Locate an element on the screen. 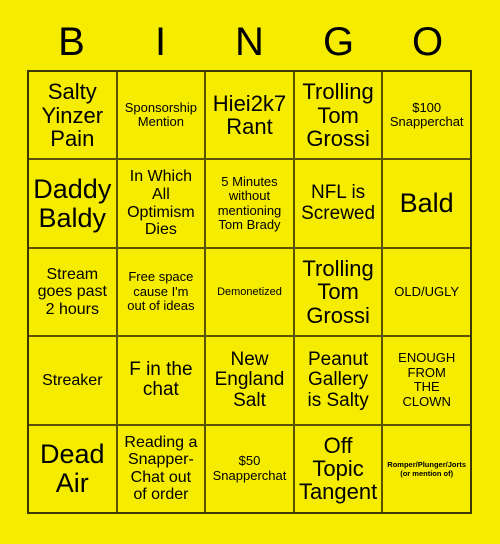 The image size is (500, 544). bingo-cell-n2: 5 Minutes without mentioning Tom Brady is located at coordinates (249, 203).